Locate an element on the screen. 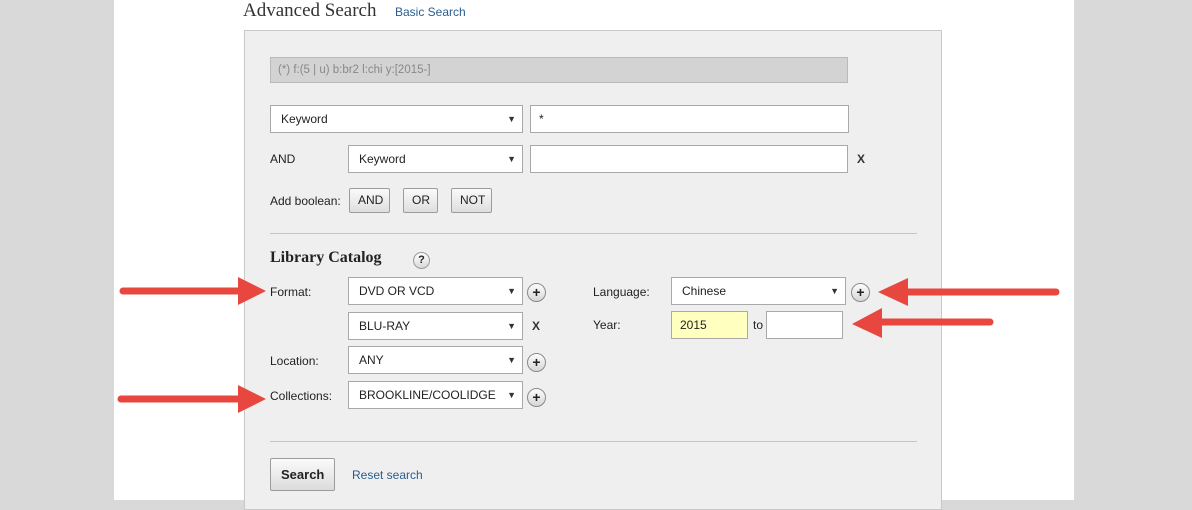  year-from-input: 2015 is located at coordinates (709, 325).